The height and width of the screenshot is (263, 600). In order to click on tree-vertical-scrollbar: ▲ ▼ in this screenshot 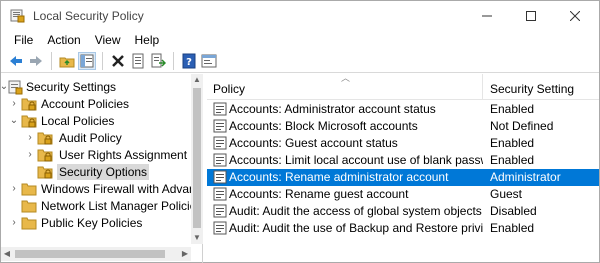, I will do `click(197, 159)`.